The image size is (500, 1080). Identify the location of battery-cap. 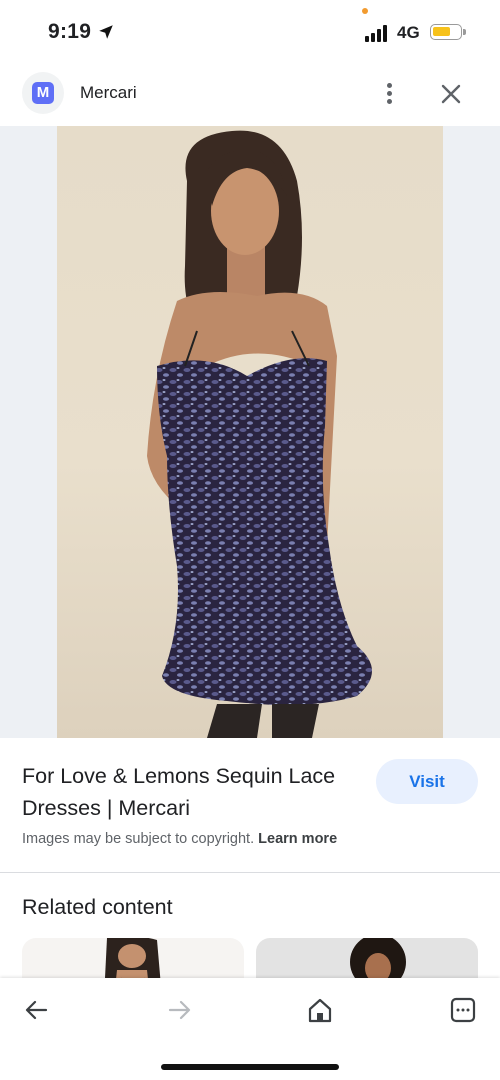
(464, 32).